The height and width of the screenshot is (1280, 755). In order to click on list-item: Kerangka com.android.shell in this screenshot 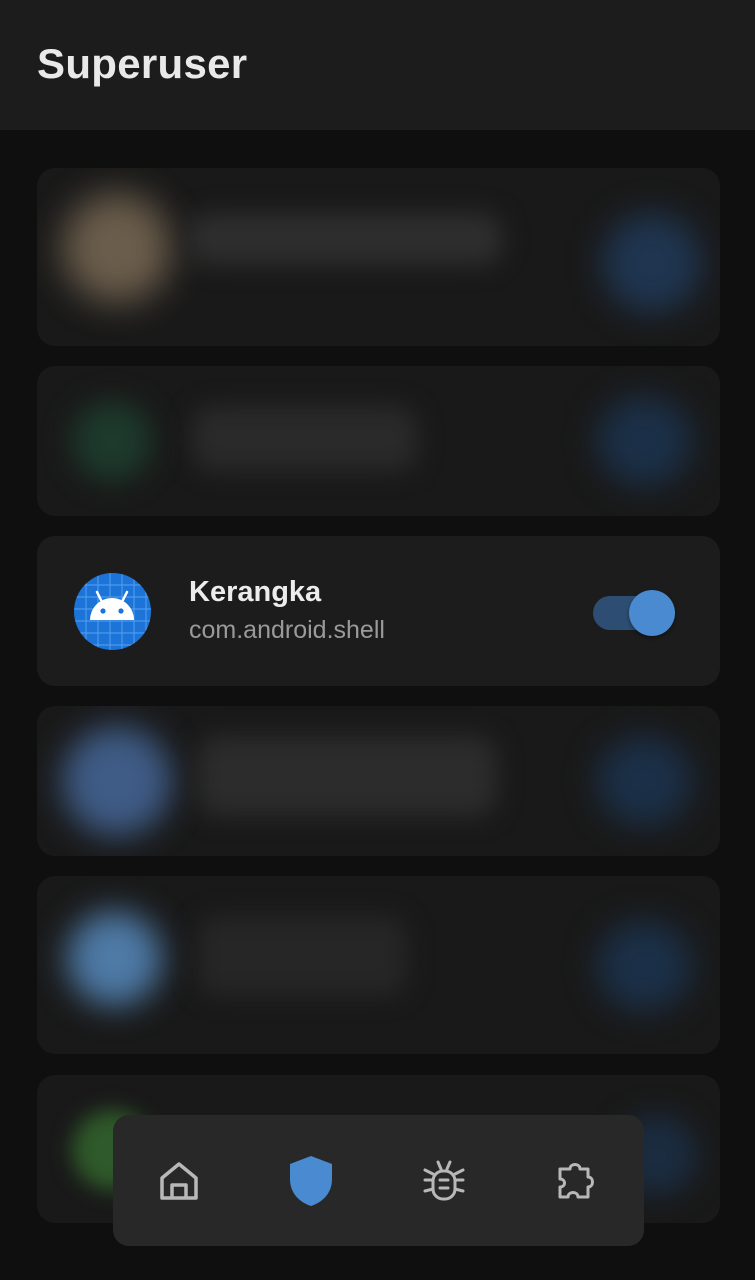, I will do `click(378, 611)`.